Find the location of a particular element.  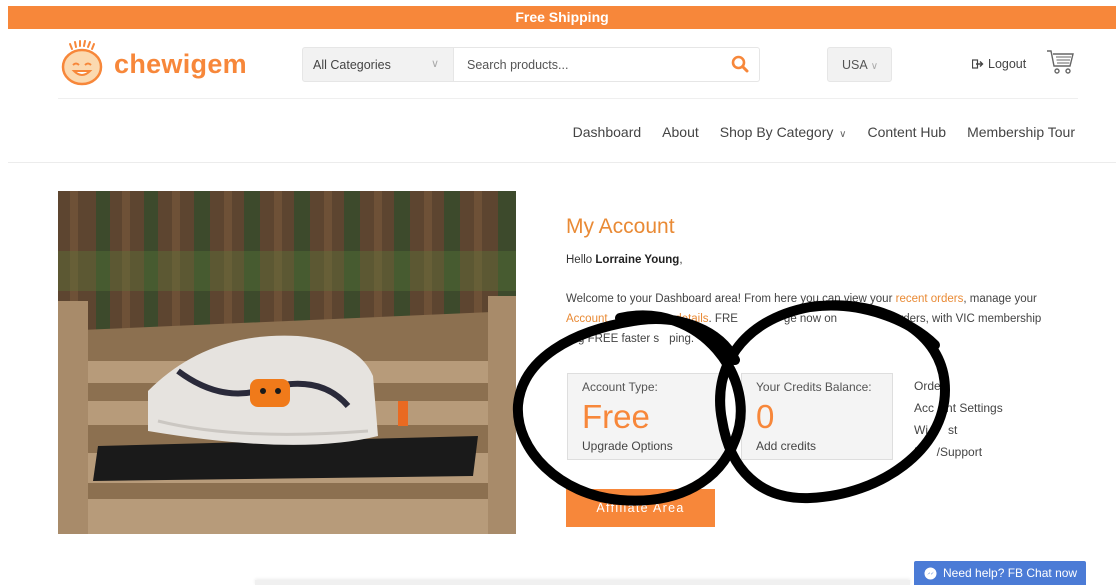

greeting-prefix: Hello is located at coordinates (581, 260).